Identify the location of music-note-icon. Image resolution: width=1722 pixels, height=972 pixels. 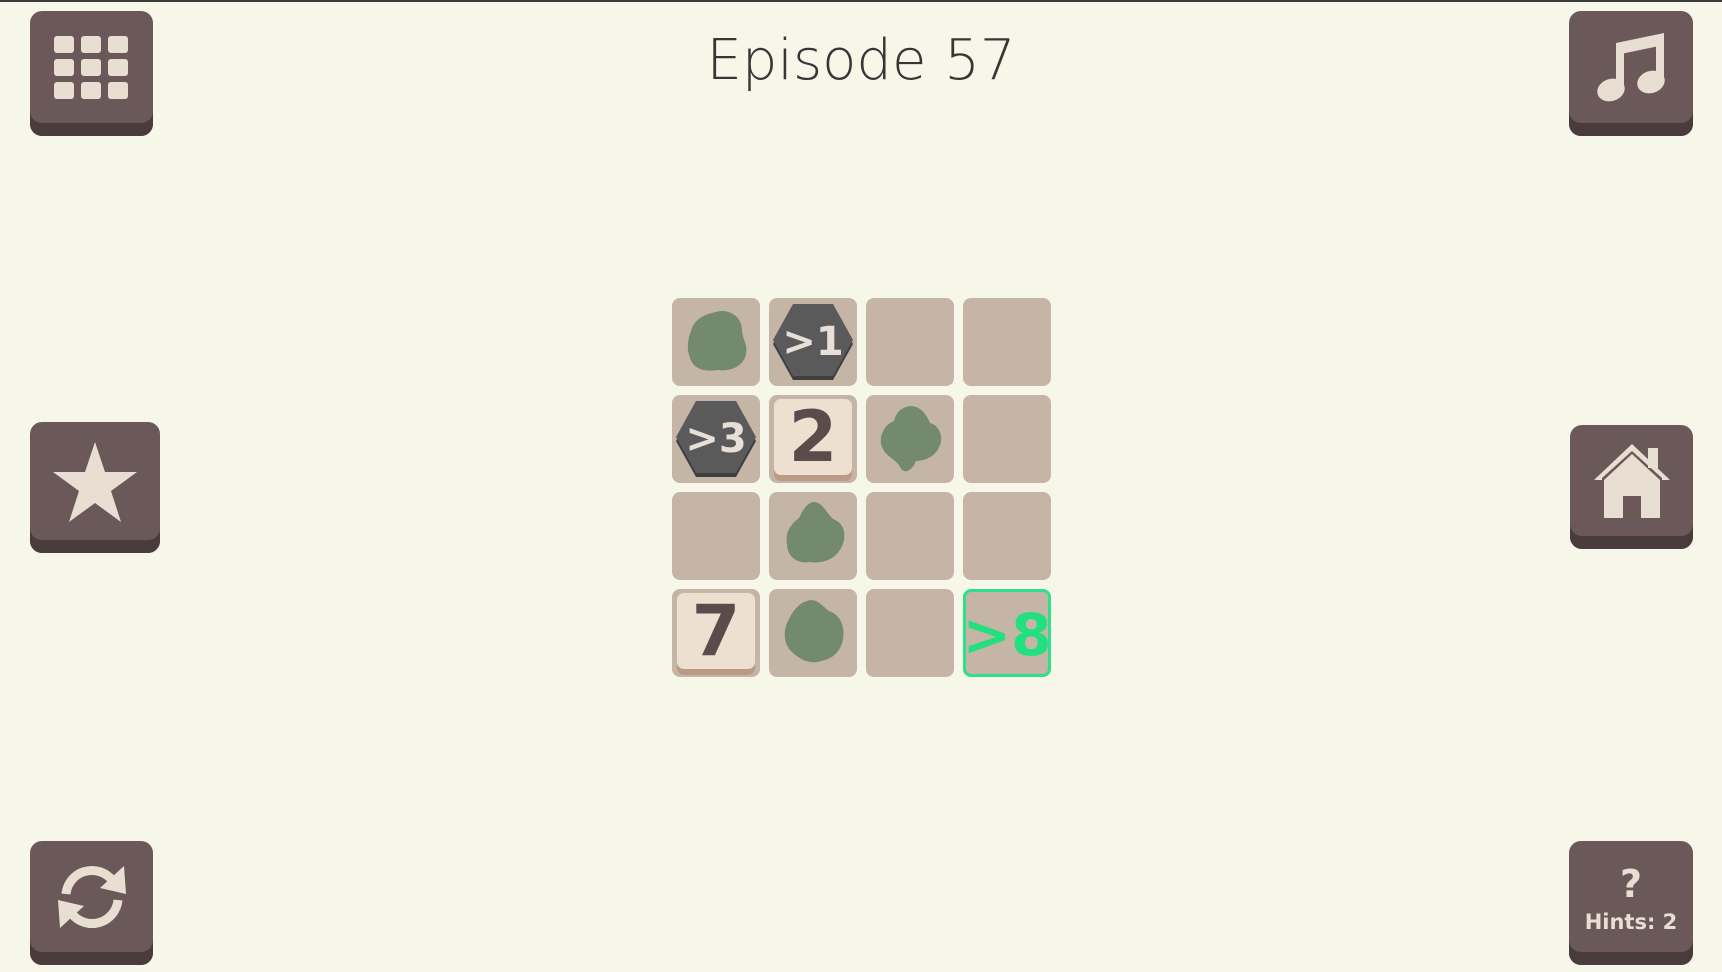
(1631, 66).